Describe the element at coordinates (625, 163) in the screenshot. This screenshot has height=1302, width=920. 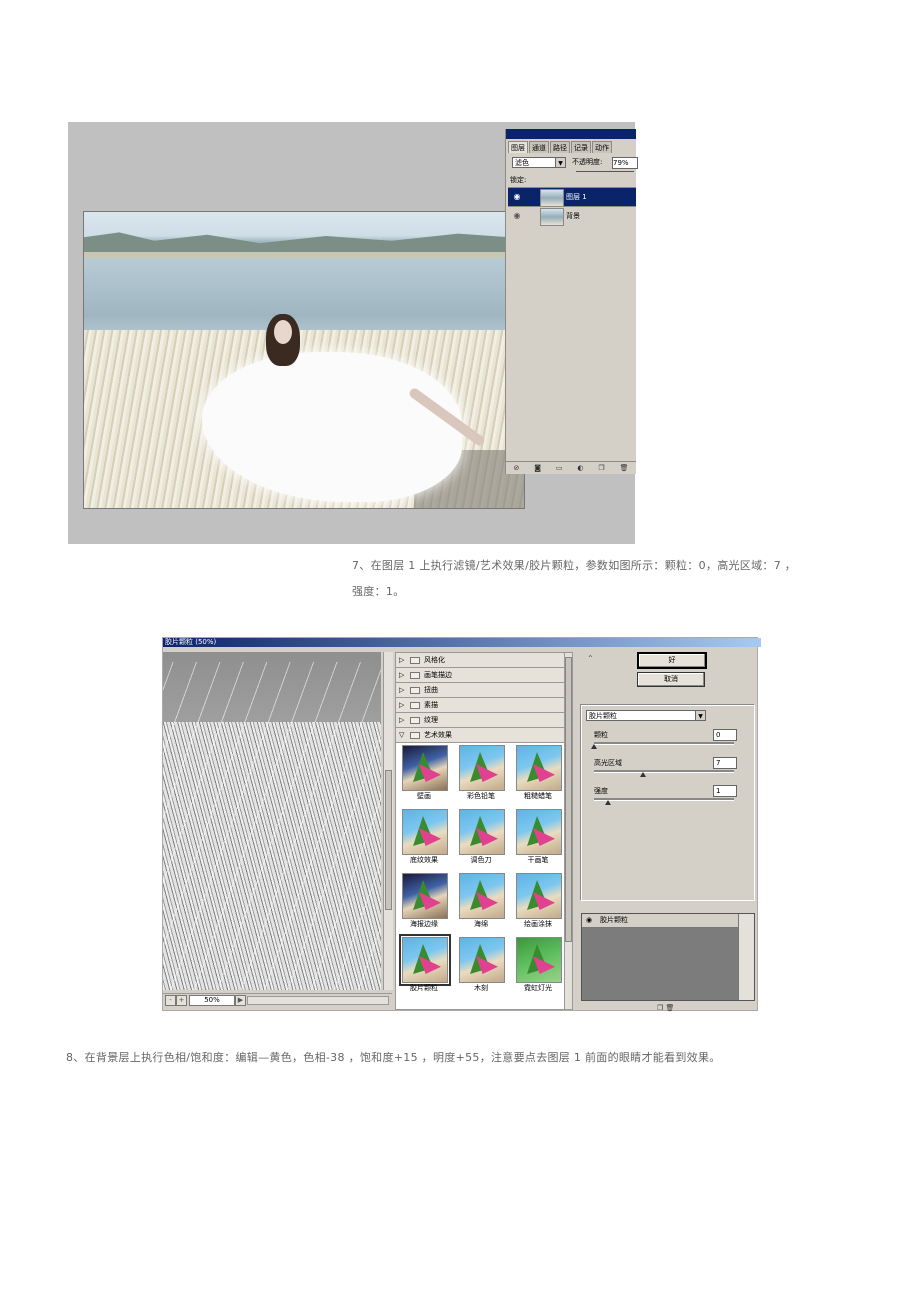
I see `opacity-input: 79%` at that location.